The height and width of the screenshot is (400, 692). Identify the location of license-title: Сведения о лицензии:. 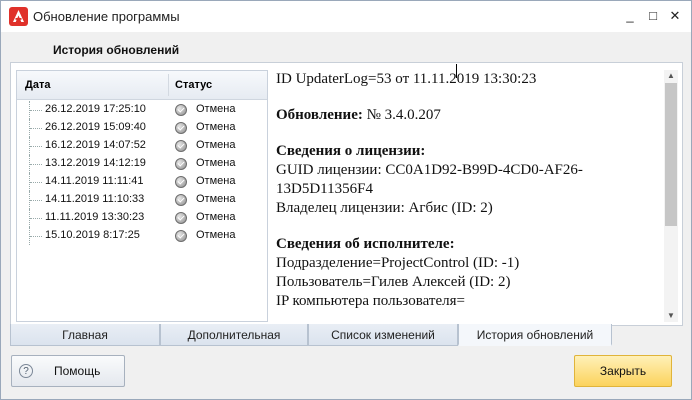
(351, 151).